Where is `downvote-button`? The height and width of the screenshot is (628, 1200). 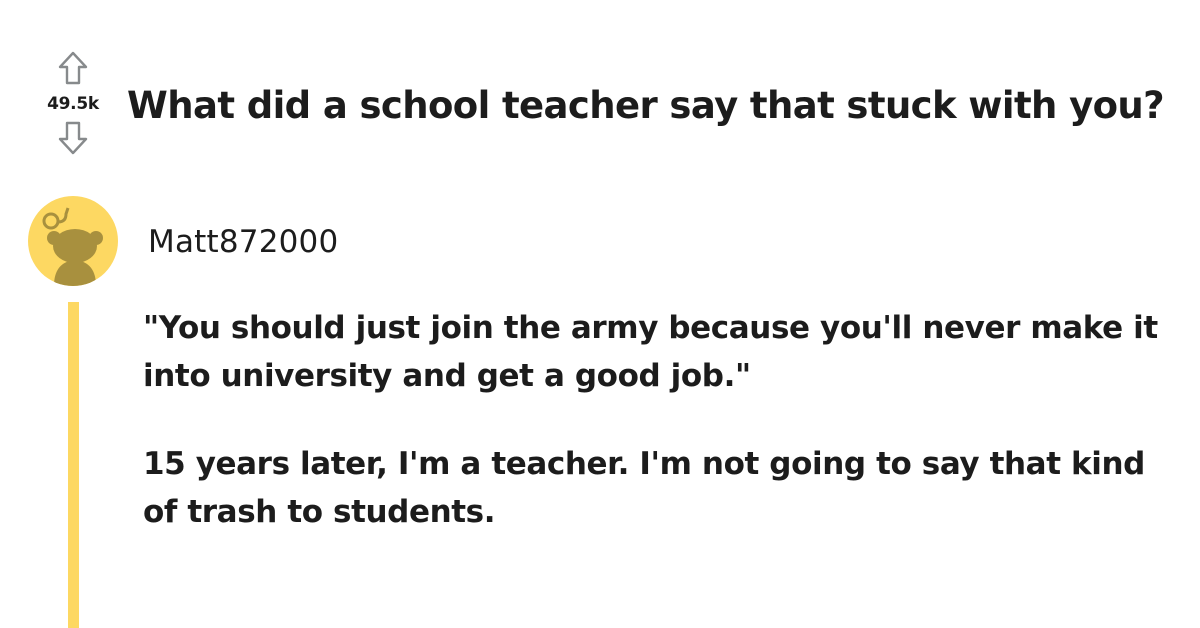
downvote-button is located at coordinates (73, 138).